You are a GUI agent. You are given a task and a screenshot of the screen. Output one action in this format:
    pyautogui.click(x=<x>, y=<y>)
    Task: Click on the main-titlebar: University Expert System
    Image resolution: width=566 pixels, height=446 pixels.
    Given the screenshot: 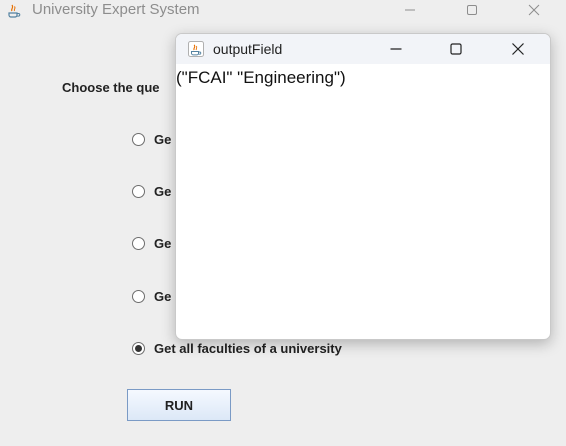 What is the action you would take?
    pyautogui.click(x=283, y=10)
    